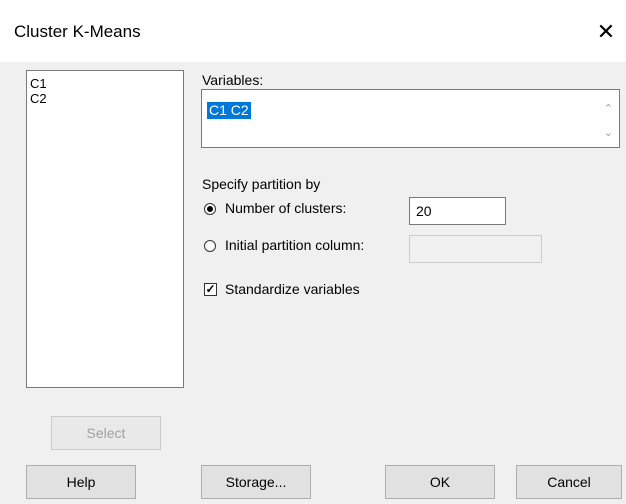 Image resolution: width=626 pixels, height=504 pixels. Describe the element at coordinates (440, 482) in the screenshot. I see `ok-button: OK` at that location.